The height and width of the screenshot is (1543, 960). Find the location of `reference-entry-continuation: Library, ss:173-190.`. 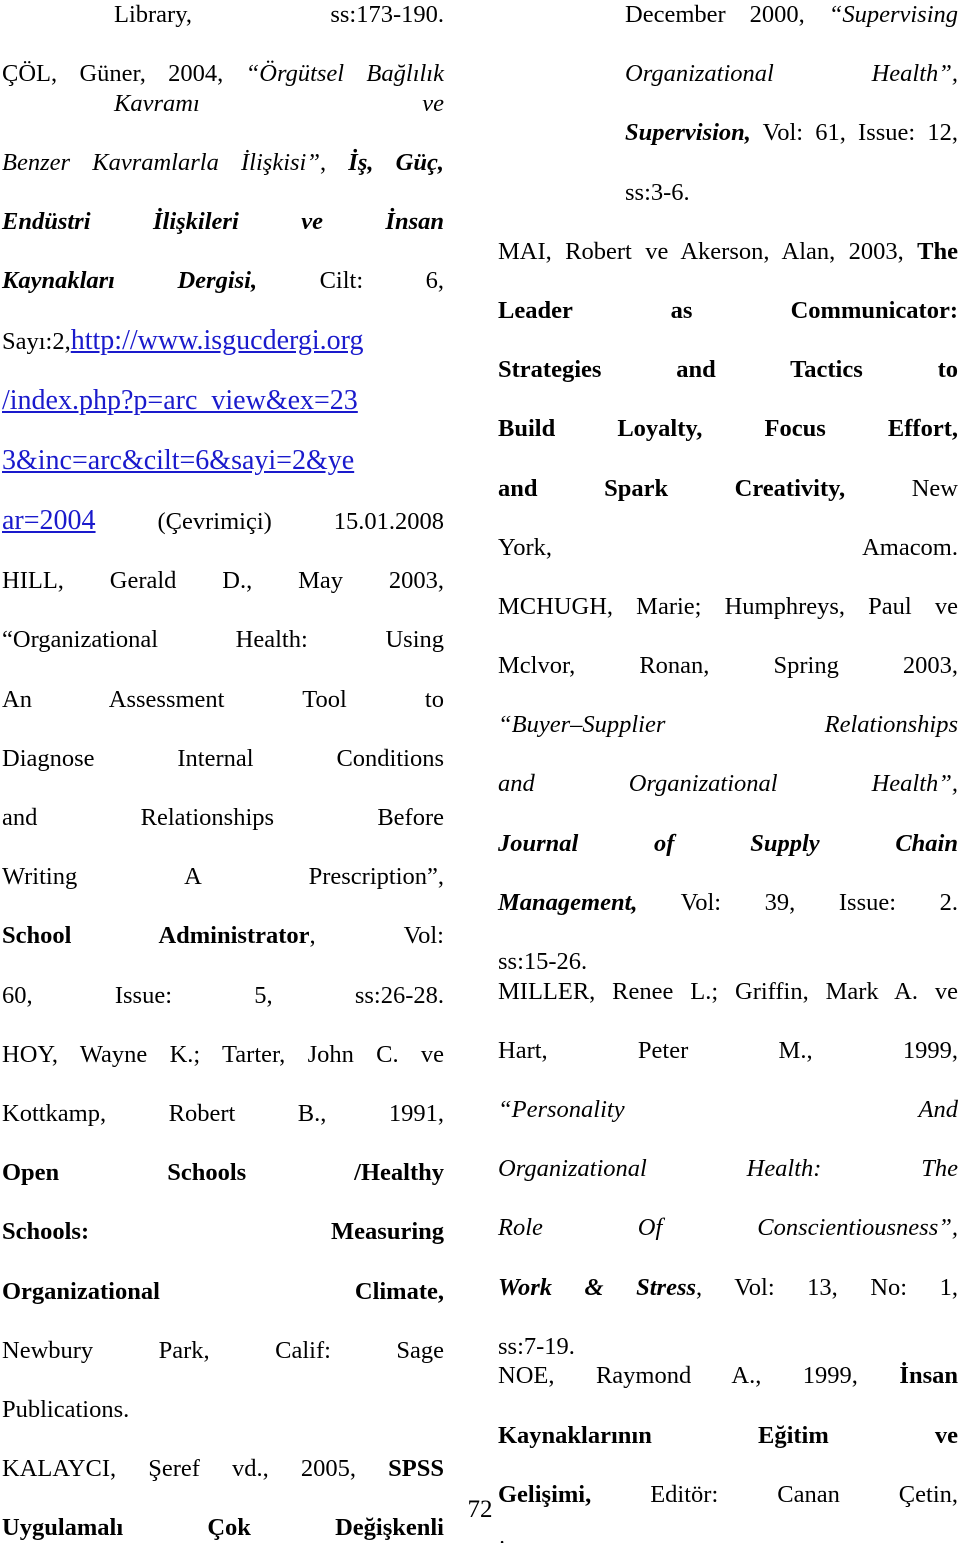

reference-entry-continuation: Library, ss:173-190. is located at coordinates (223, 29).